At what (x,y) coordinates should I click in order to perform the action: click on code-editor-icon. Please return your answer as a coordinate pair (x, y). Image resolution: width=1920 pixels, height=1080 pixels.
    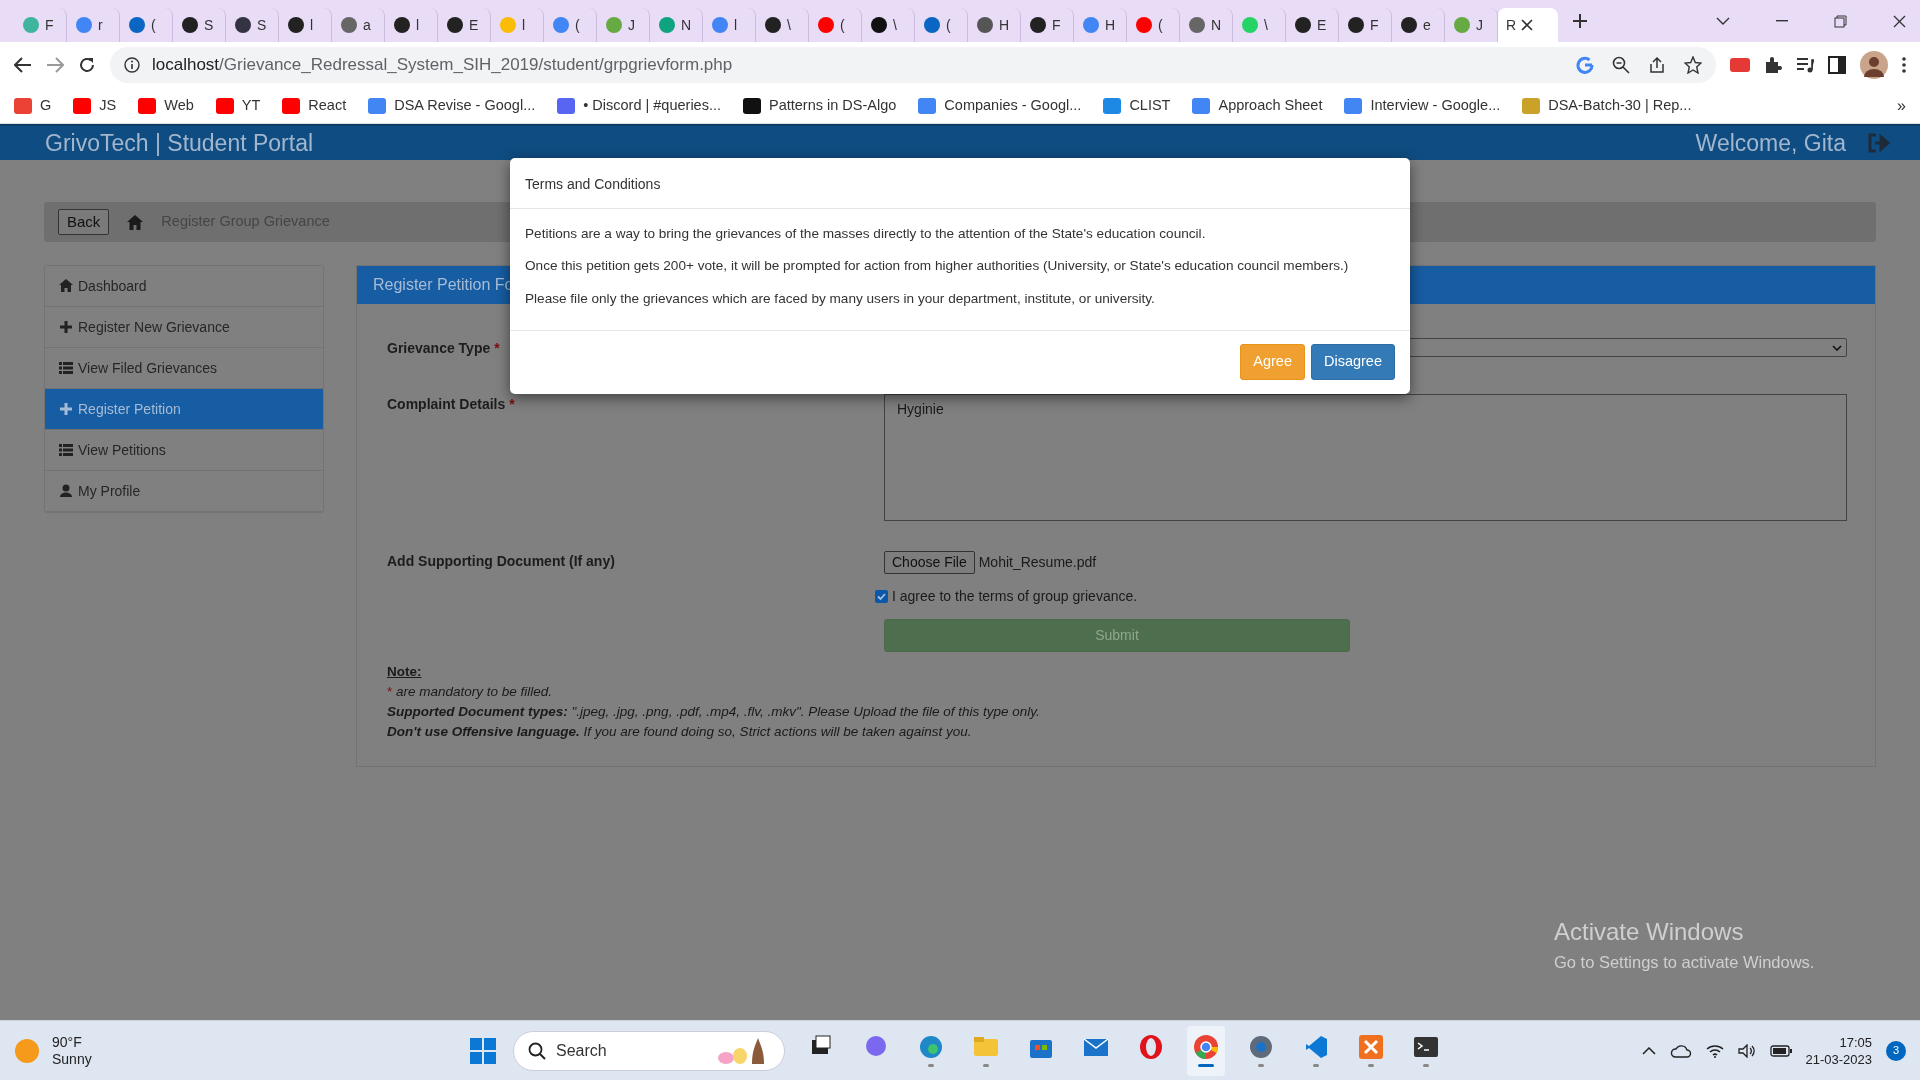
    Looking at the image, I should click on (1316, 1047).